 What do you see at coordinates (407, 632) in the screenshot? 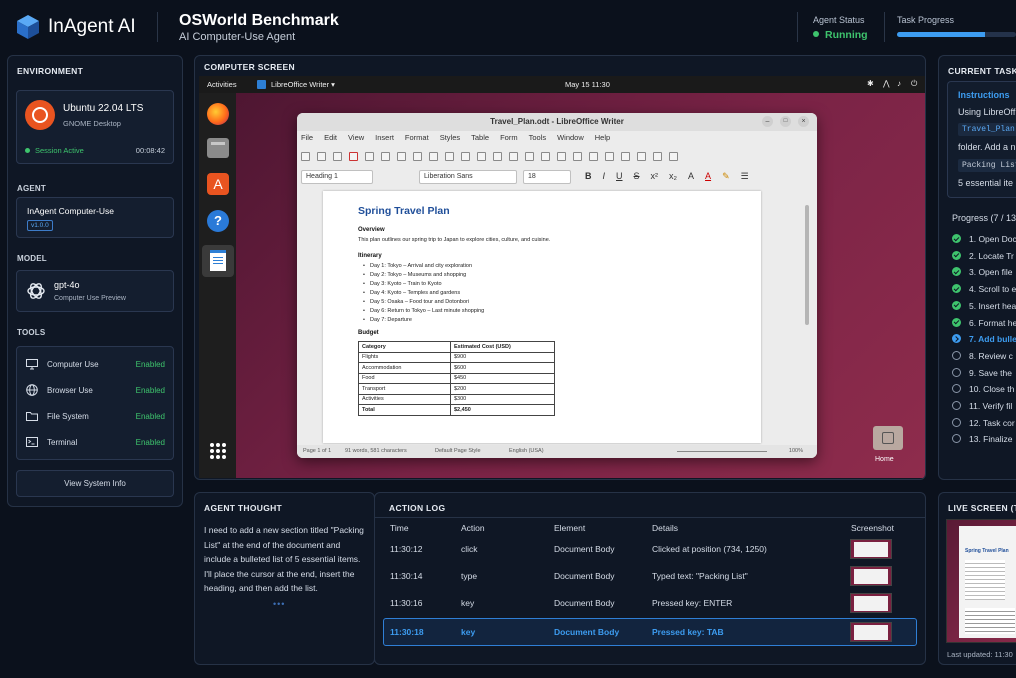
I see `log-time: 11:30:18` at bounding box center [407, 632].